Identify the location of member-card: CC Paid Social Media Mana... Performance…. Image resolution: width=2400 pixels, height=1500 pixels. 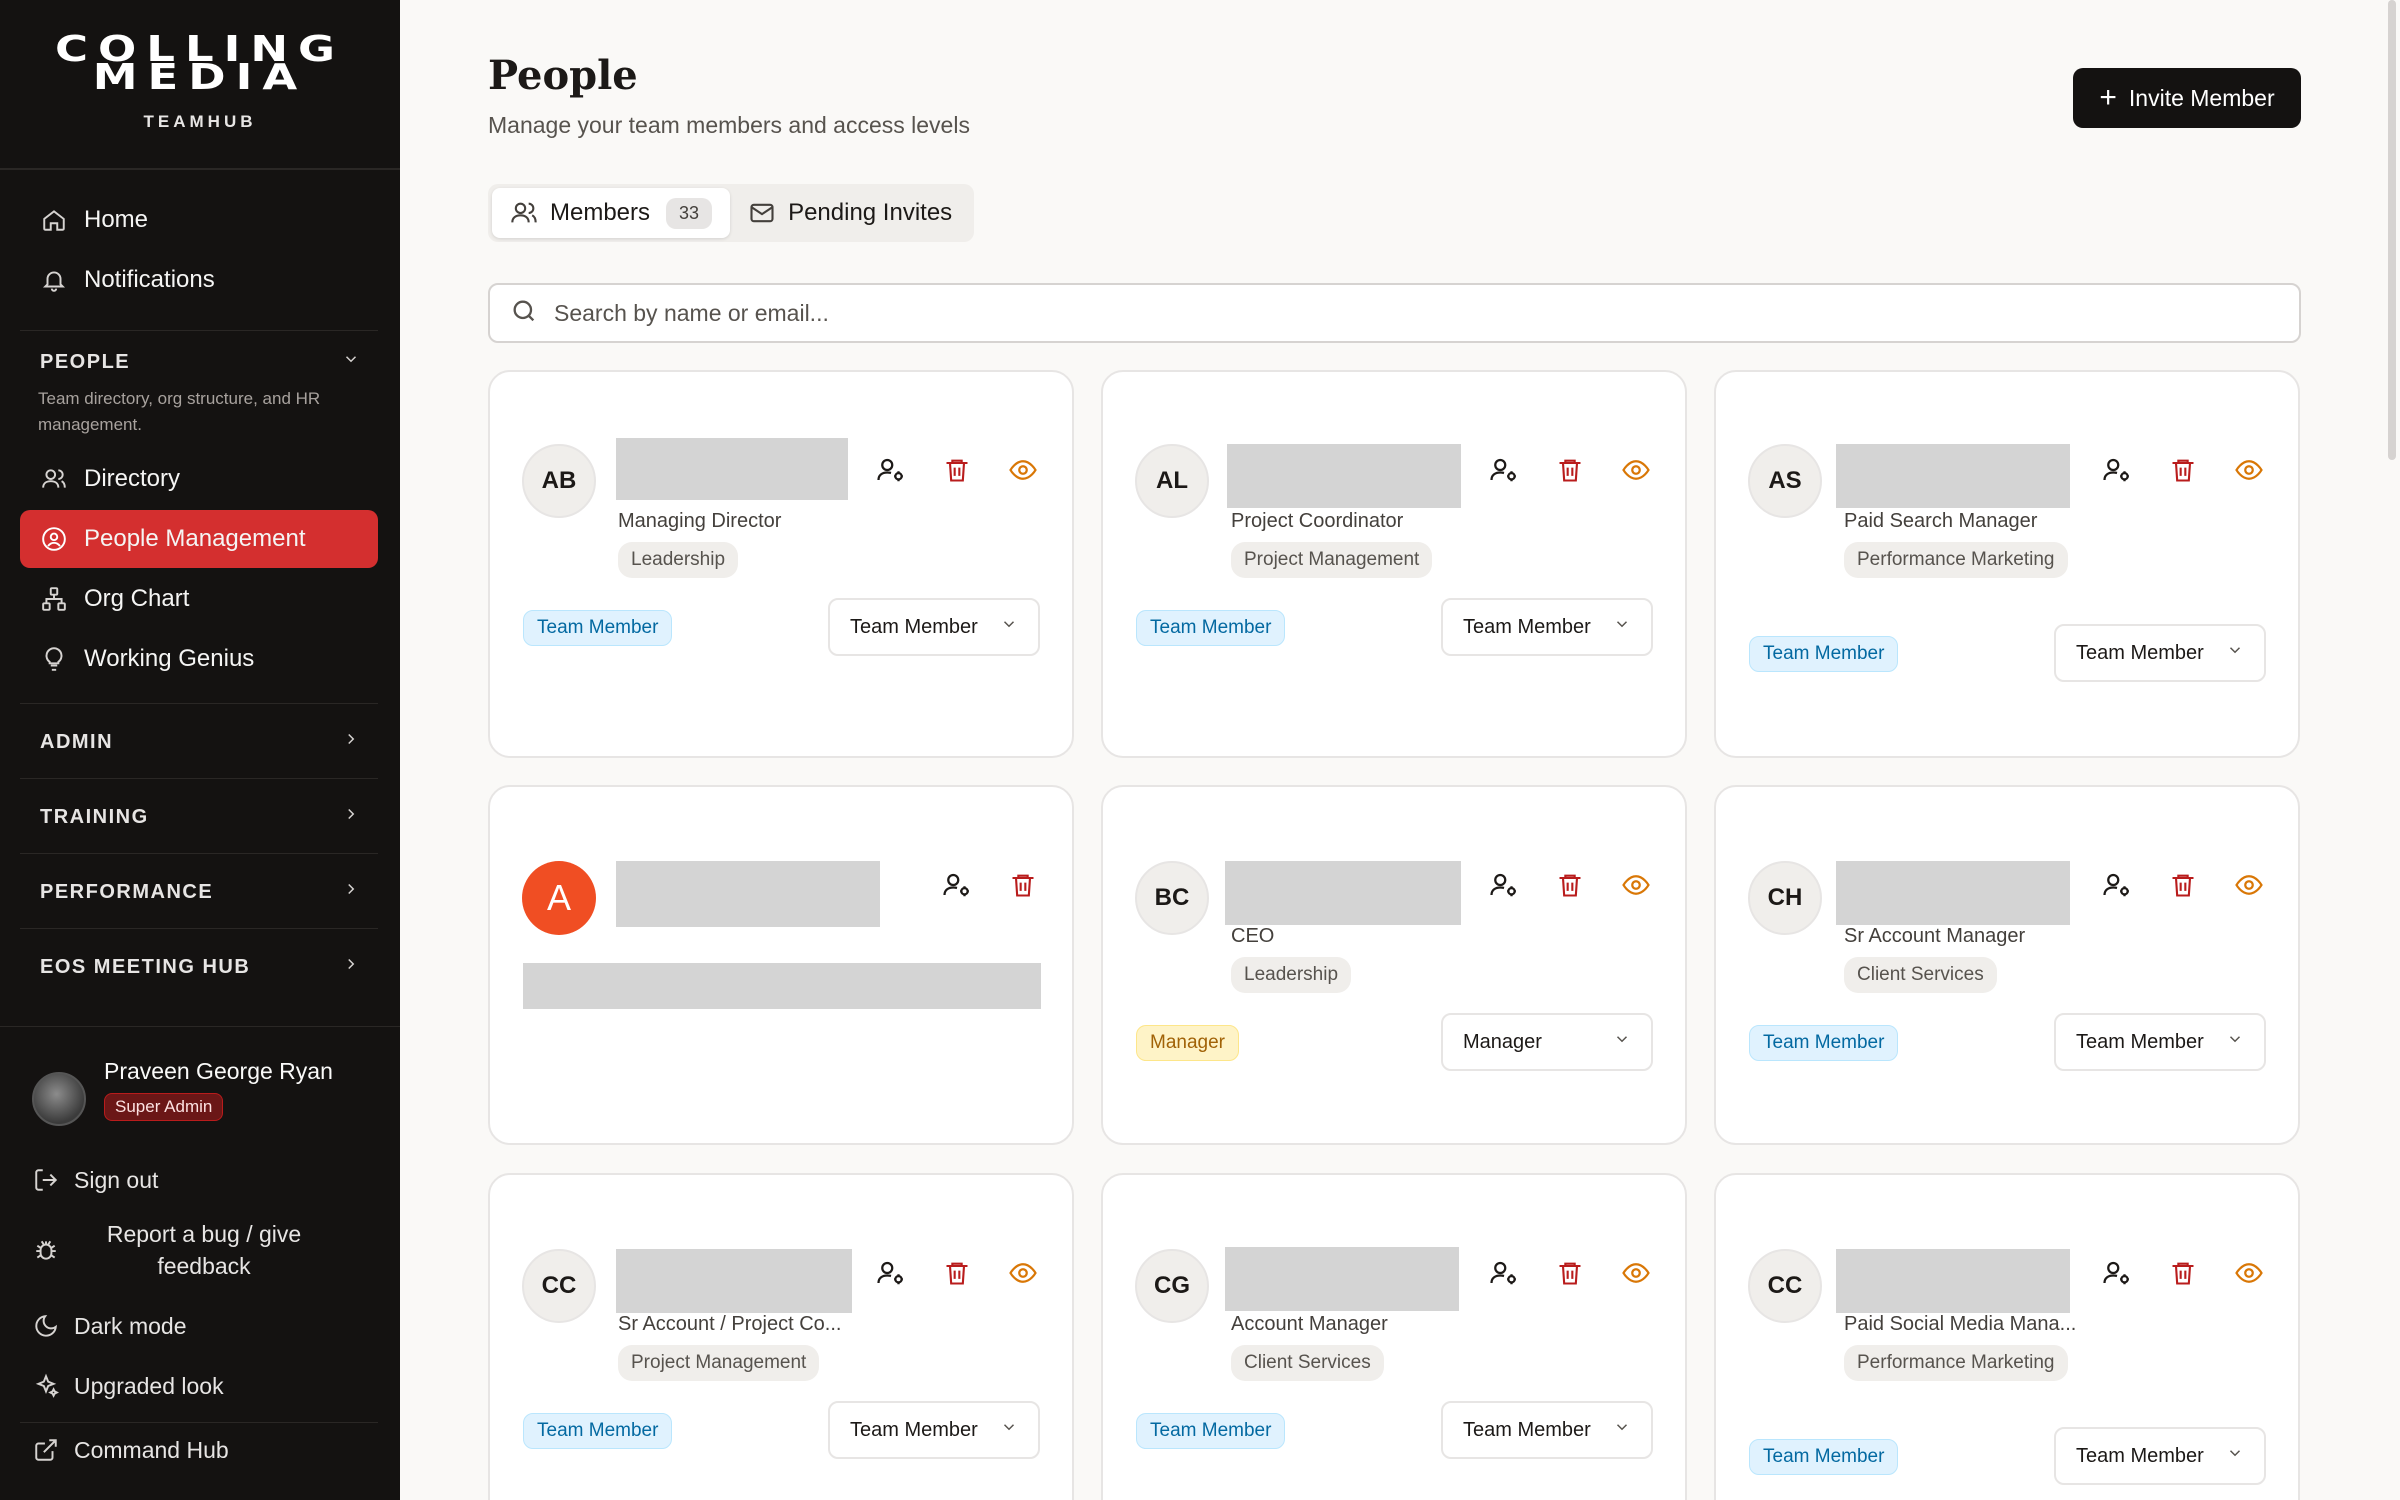
(2007, 1336).